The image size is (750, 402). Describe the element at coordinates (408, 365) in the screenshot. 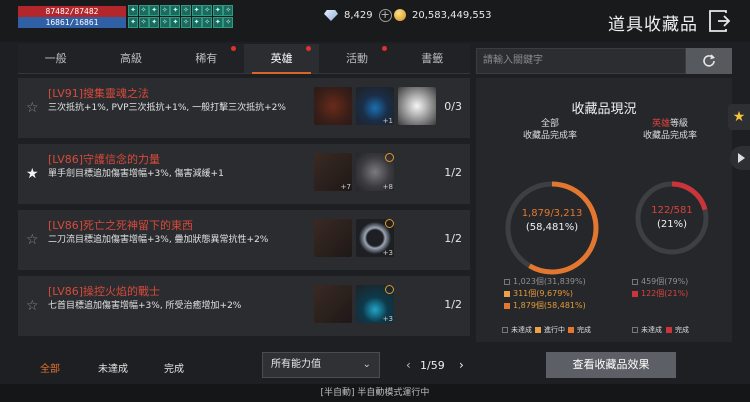

I see `prev-page-button: ‹` at that location.